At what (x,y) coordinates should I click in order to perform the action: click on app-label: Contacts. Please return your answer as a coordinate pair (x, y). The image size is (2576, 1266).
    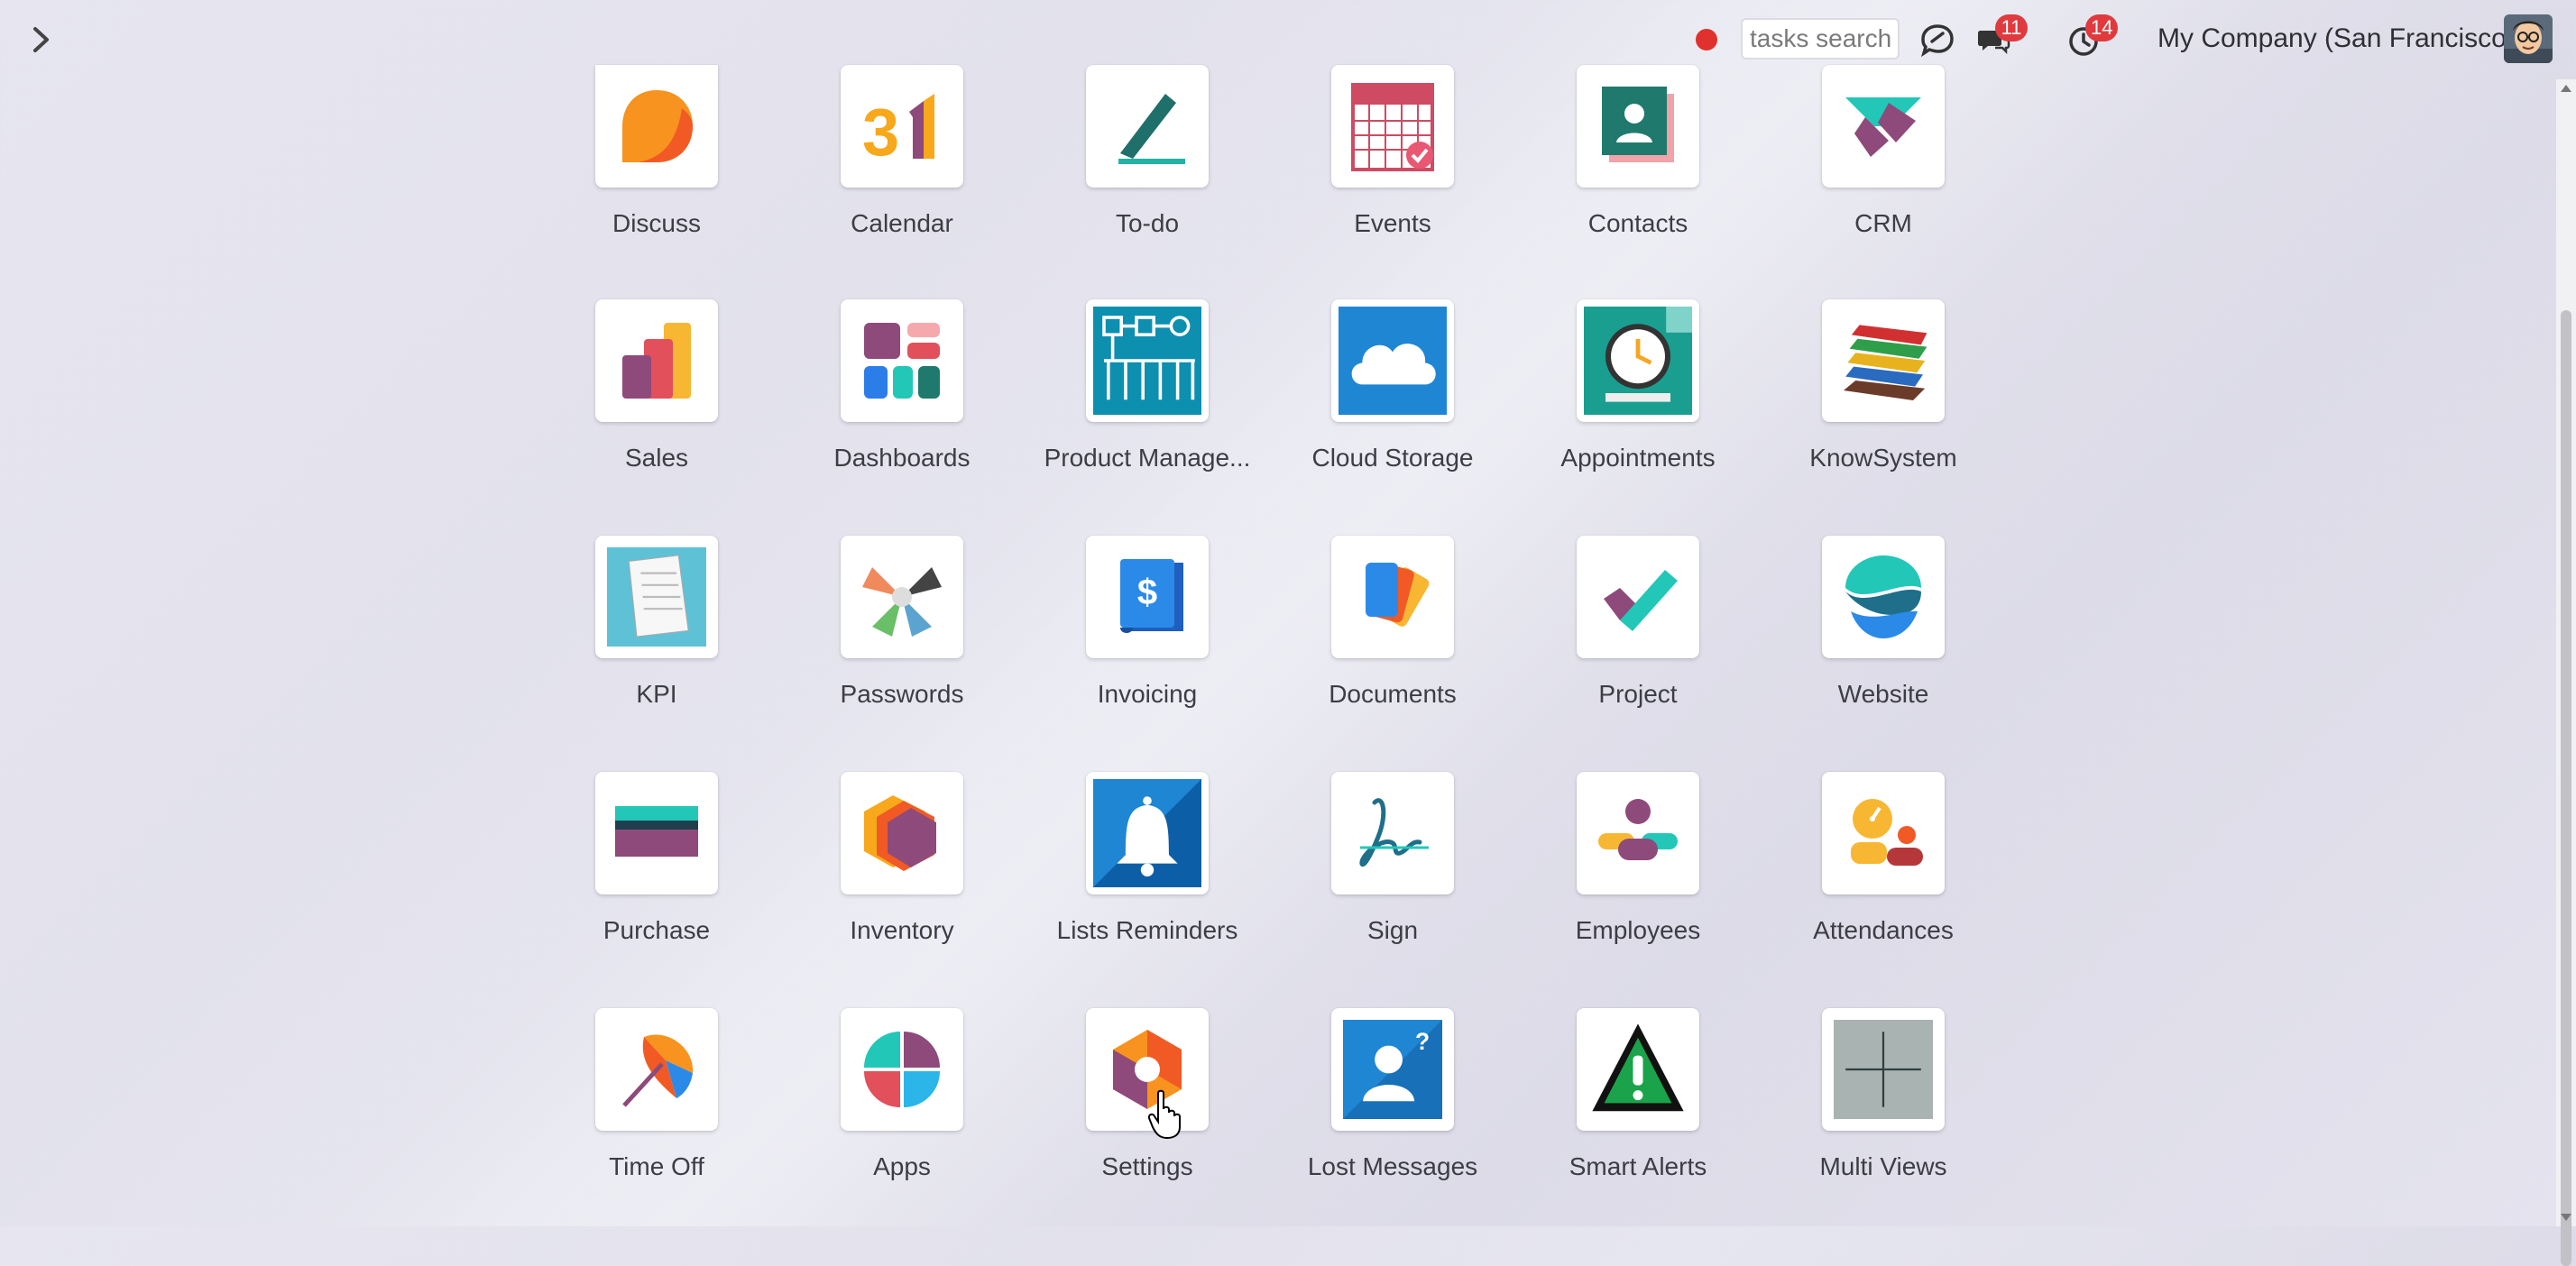
    Looking at the image, I should click on (1638, 223).